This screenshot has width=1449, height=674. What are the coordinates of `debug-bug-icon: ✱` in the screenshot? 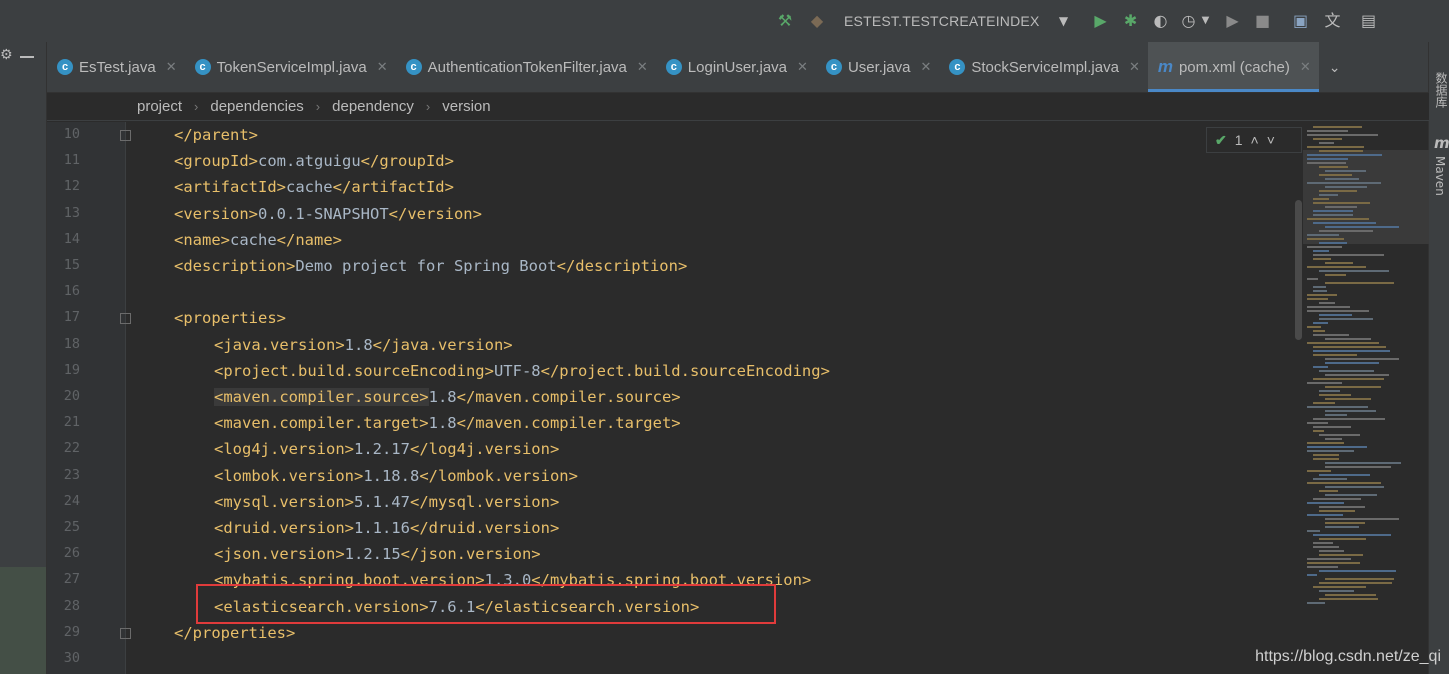 It's located at (1131, 21).